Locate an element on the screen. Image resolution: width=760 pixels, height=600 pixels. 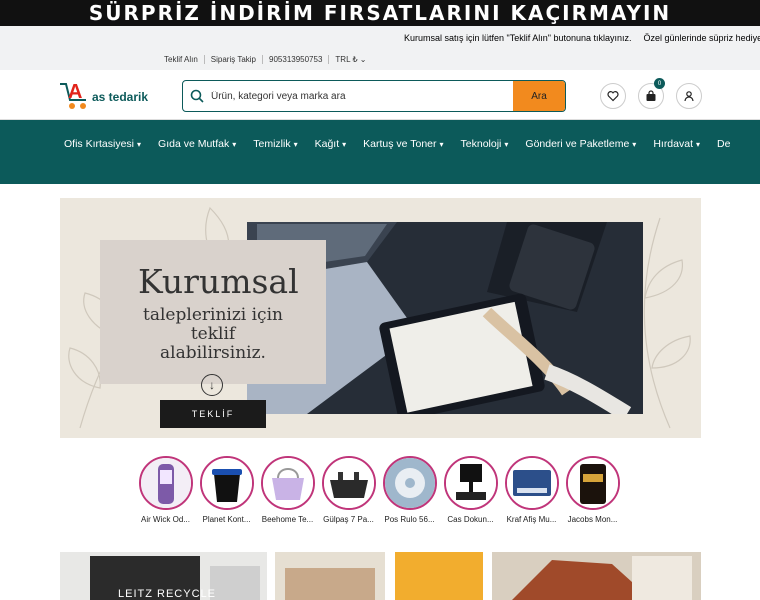
quote-button: TEKLİF is located at coordinates (213, 414).